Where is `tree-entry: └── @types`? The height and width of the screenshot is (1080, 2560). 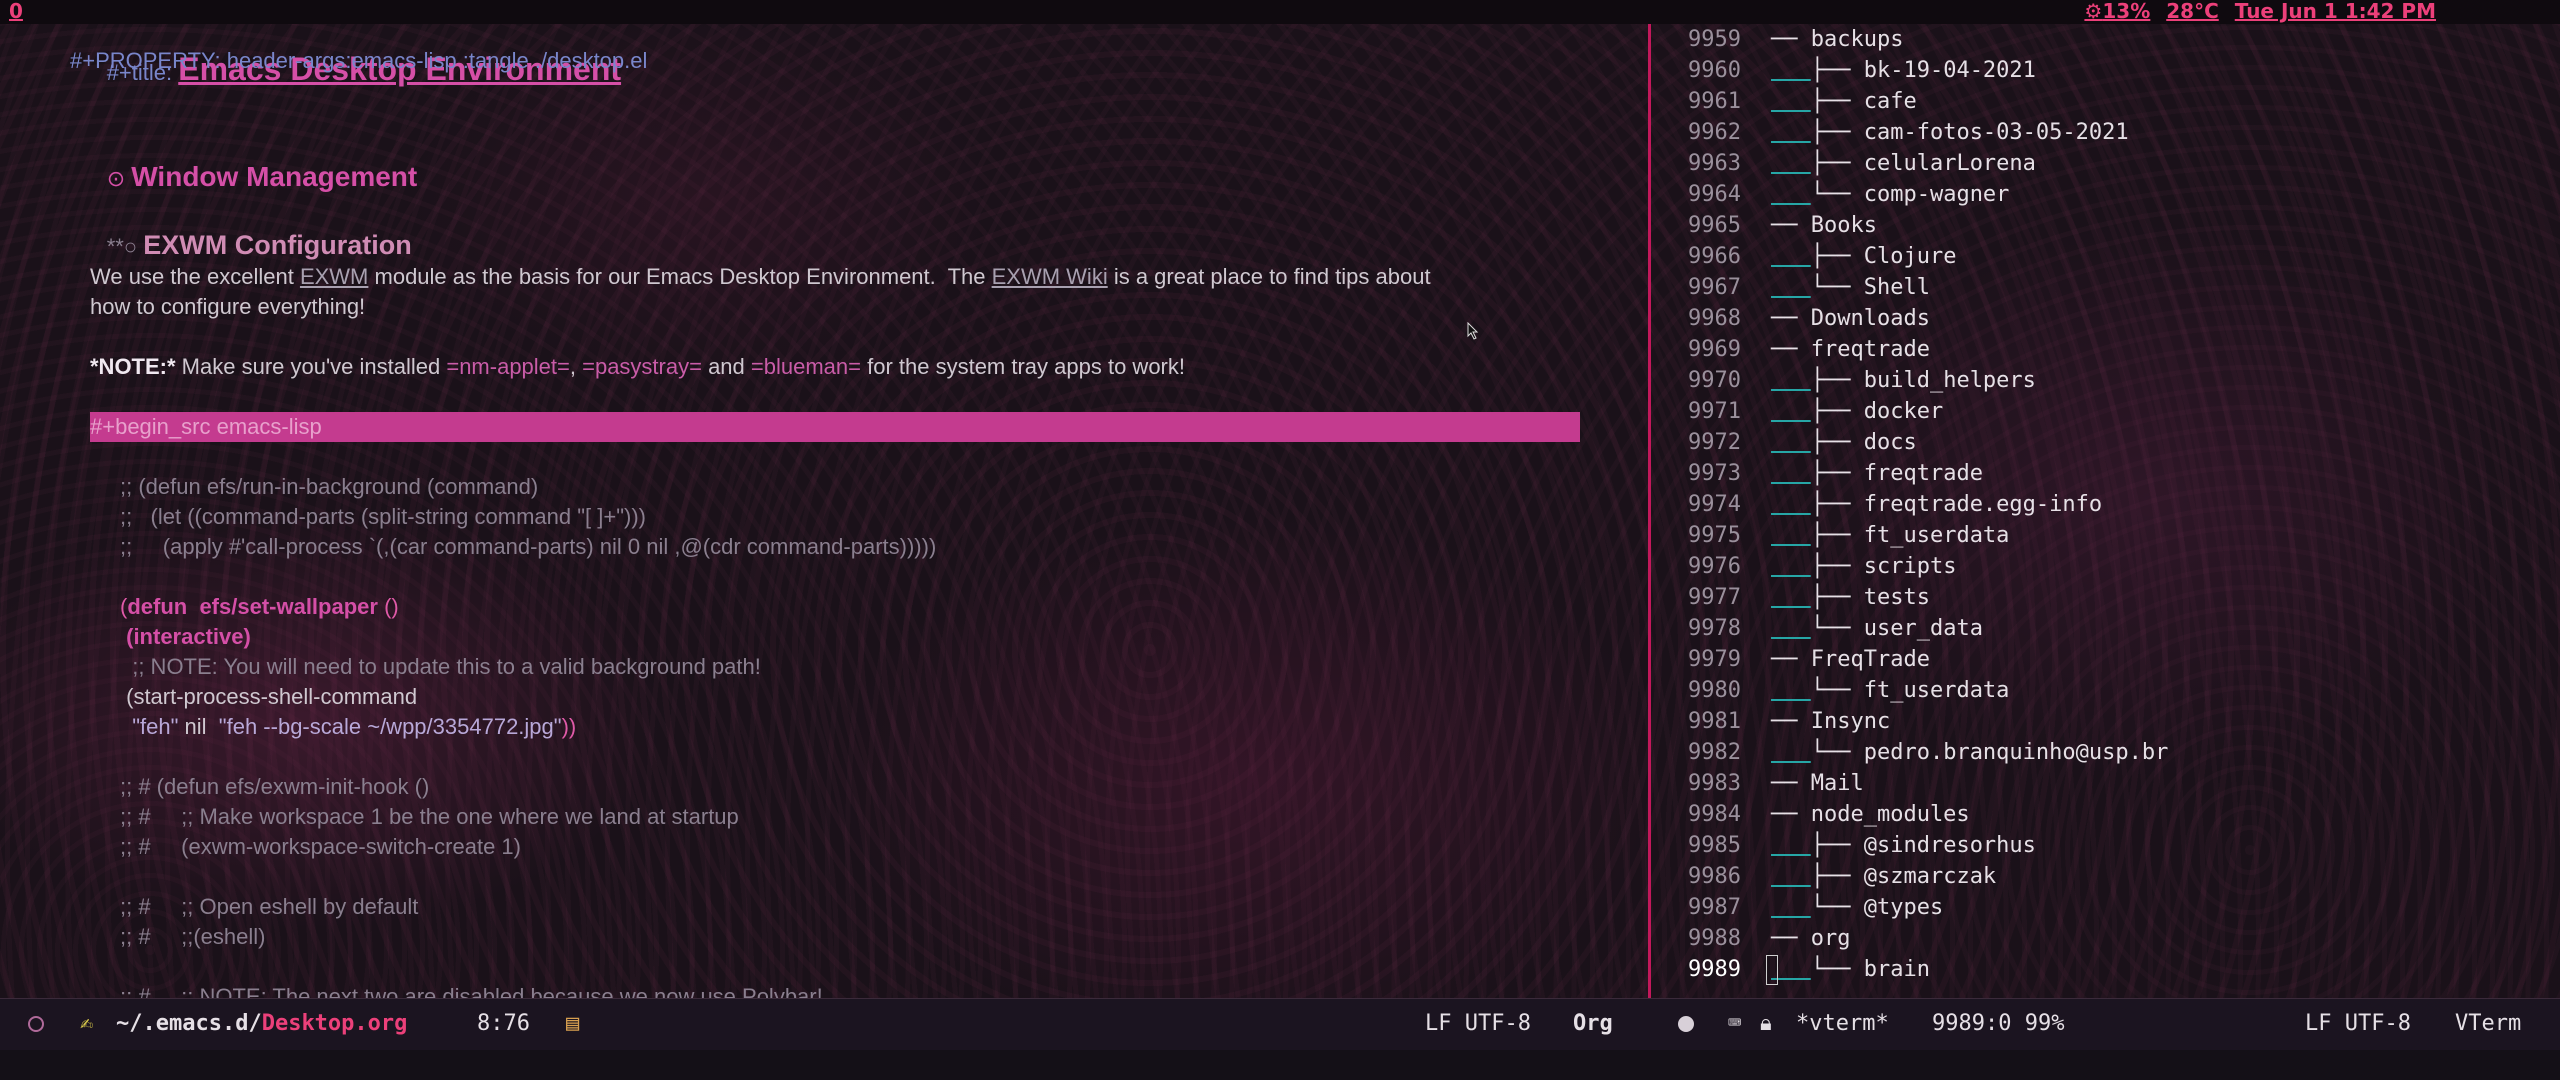
tree-entry: └── @types is located at coordinates (1857, 907).